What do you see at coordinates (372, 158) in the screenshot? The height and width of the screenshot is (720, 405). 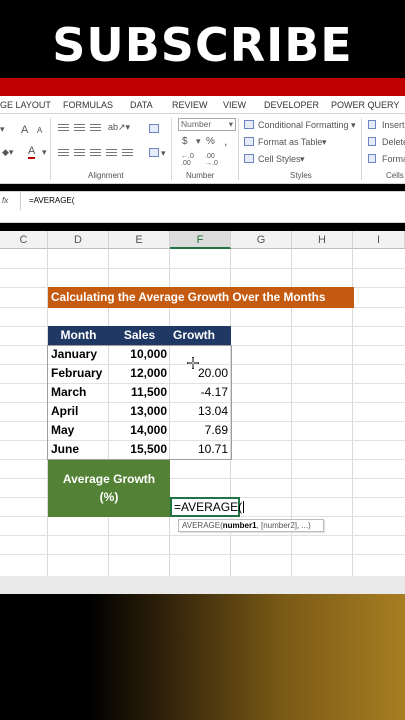 I see `format-icon` at bounding box center [372, 158].